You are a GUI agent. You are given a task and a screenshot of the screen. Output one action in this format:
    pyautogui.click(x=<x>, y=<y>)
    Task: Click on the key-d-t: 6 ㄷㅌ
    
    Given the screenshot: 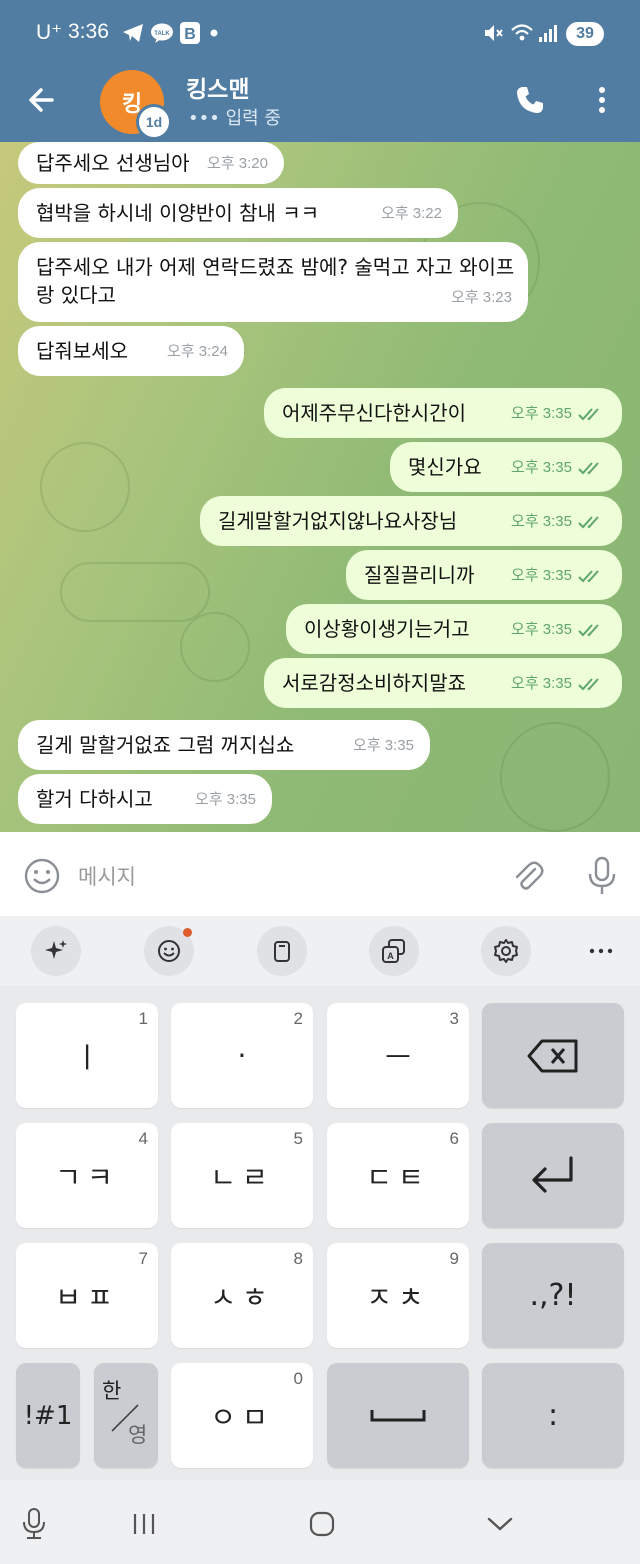 What is the action you would take?
    pyautogui.click(x=398, y=1175)
    